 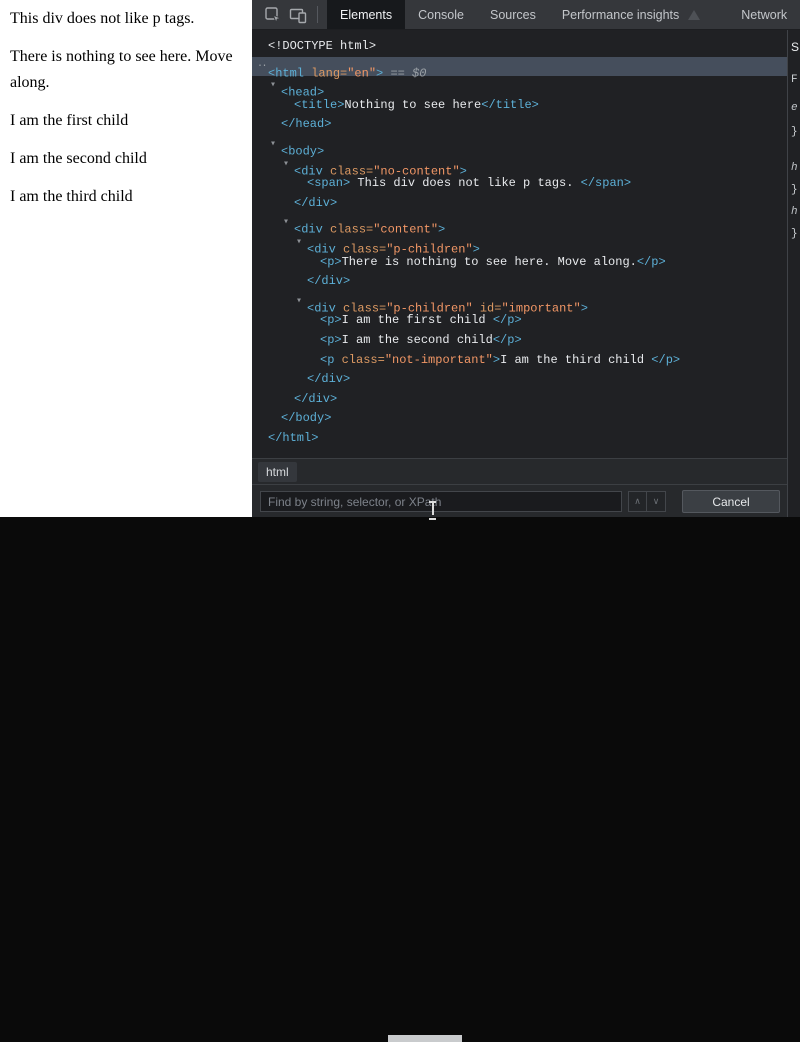 What do you see at coordinates (519, 245) in the screenshot?
I see `node-div-p-children-1: ▾<div class="p-children">` at bounding box center [519, 245].